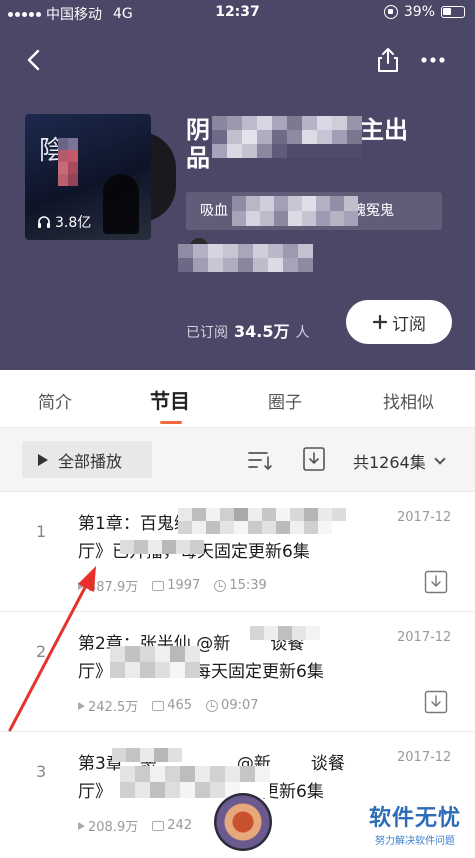 This screenshot has height=858, width=475. What do you see at coordinates (121, 204) in the screenshot?
I see `cover-figure` at bounding box center [121, 204].